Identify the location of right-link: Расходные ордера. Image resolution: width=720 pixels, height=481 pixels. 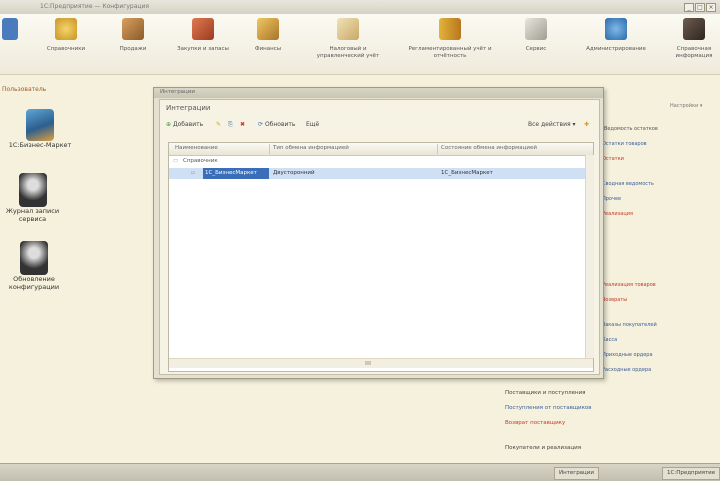
(626, 370).